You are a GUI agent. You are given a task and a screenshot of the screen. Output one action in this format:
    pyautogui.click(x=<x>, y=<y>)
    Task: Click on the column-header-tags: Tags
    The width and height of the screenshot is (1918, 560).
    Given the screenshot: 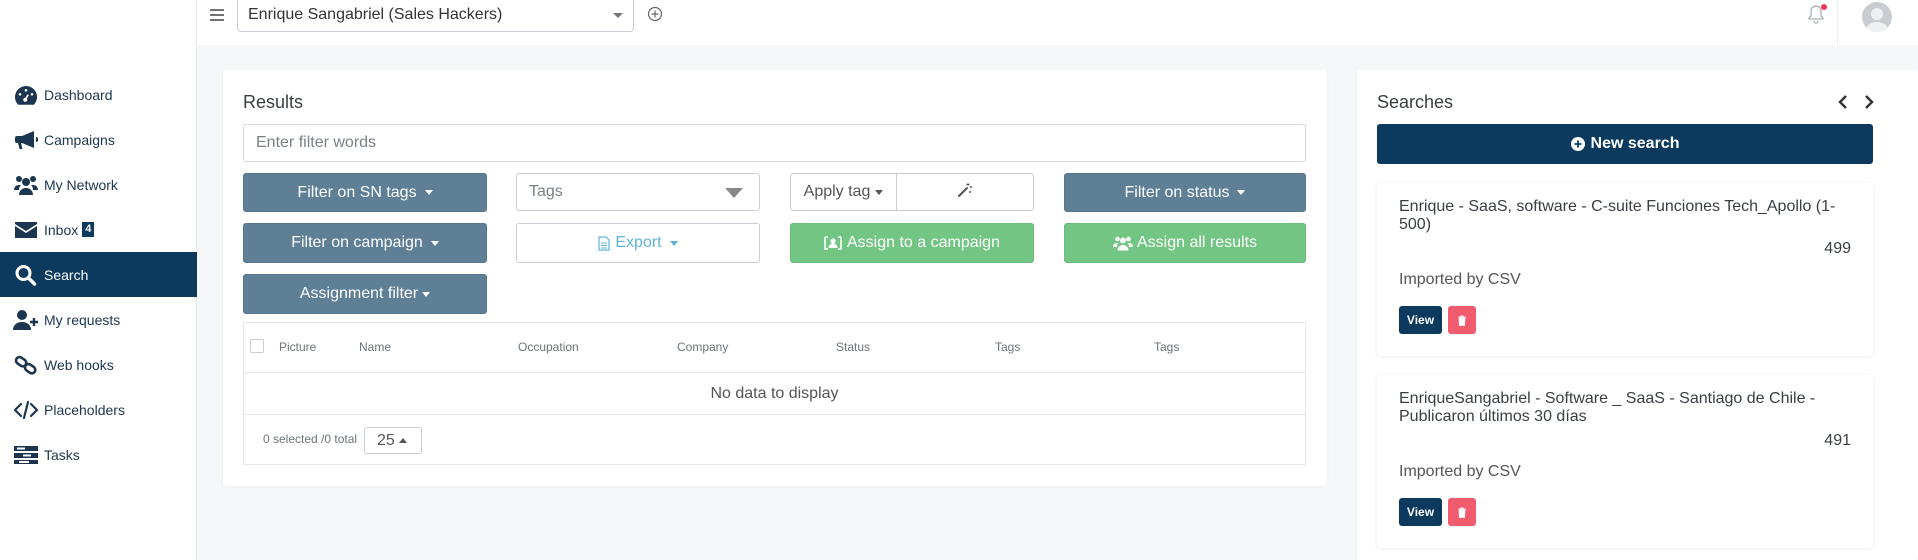 What is the action you would take?
    pyautogui.click(x=1007, y=347)
    